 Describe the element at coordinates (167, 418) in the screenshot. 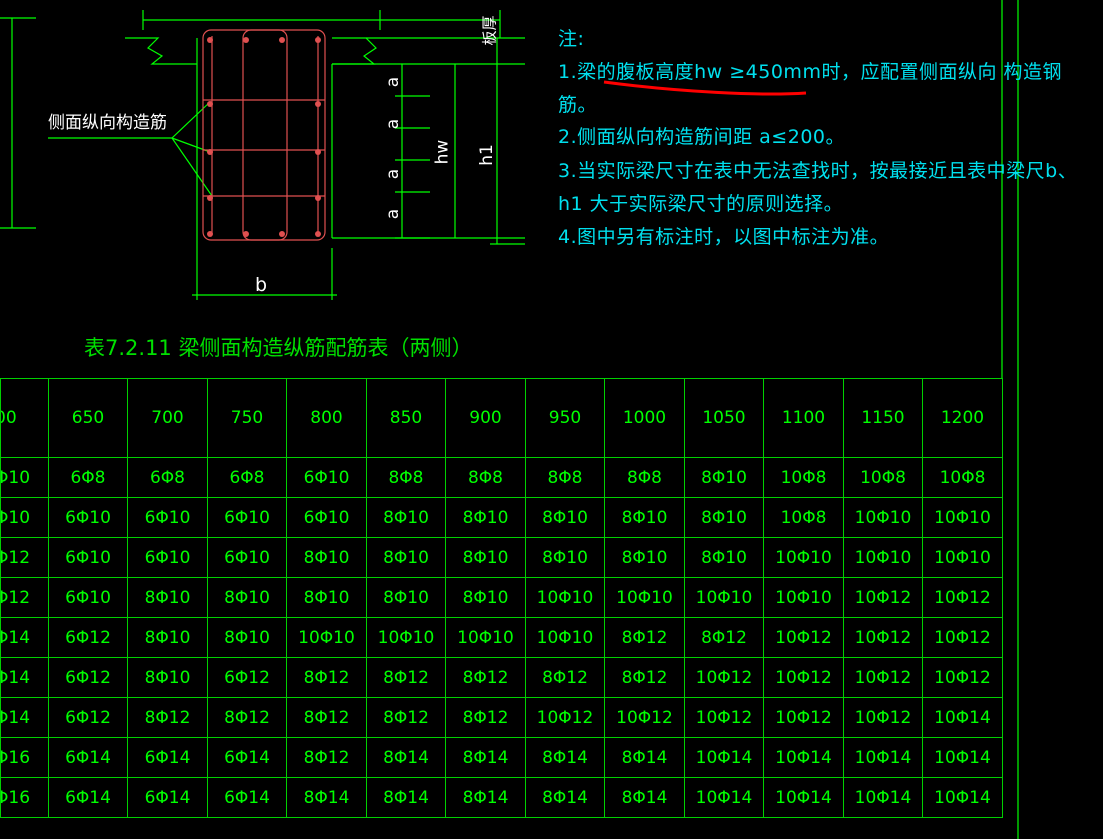

I see `table-cell: 700` at that location.